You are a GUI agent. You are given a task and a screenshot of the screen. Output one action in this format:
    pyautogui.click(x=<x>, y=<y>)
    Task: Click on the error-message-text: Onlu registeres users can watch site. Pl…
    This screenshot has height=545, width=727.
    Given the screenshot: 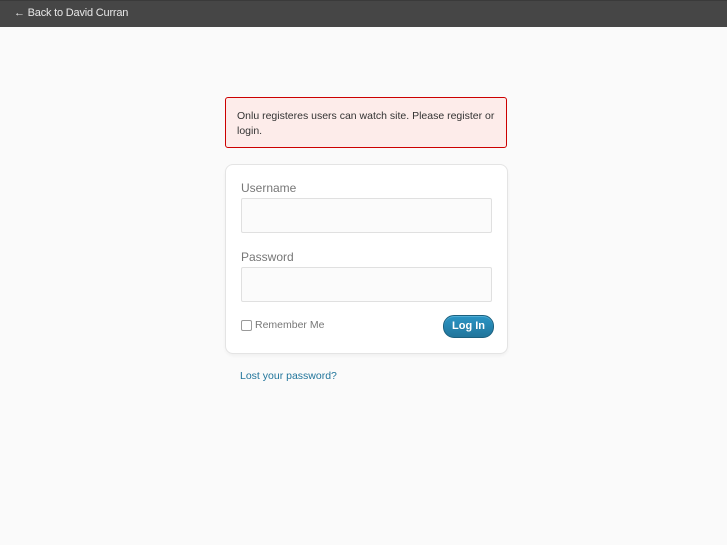 What is the action you would take?
    pyautogui.click(x=366, y=123)
    